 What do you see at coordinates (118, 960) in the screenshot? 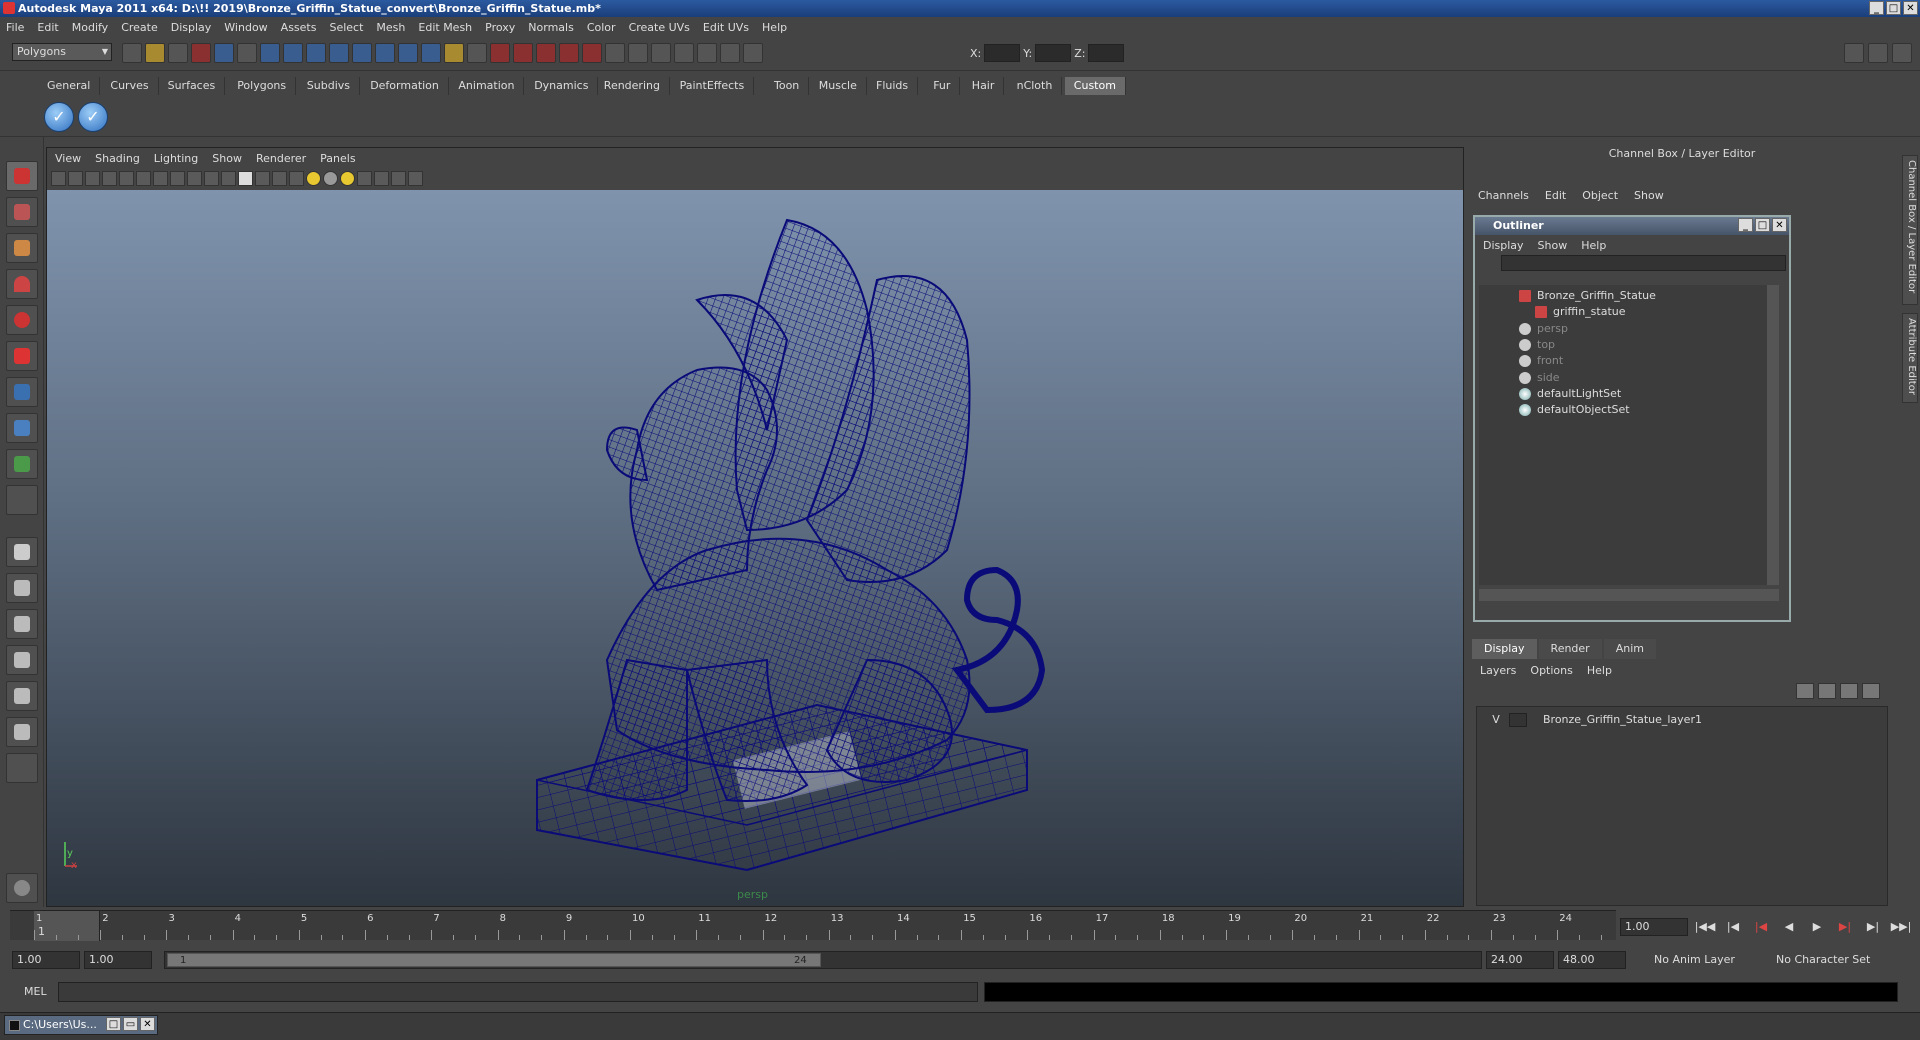
I see `playback-start-field: 1.00` at bounding box center [118, 960].